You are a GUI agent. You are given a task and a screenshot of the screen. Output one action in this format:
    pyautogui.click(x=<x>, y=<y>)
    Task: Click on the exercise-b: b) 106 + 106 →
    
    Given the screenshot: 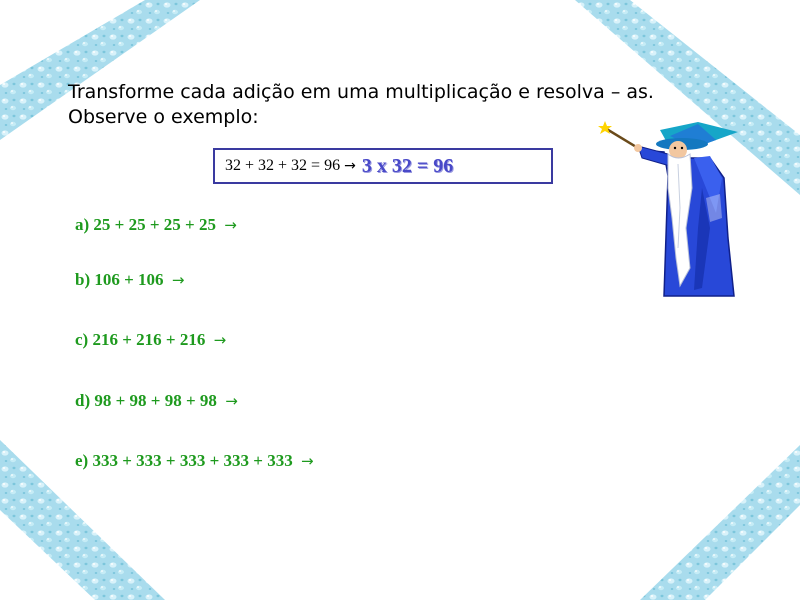 What is the action you would take?
    pyautogui.click(x=132, y=280)
    